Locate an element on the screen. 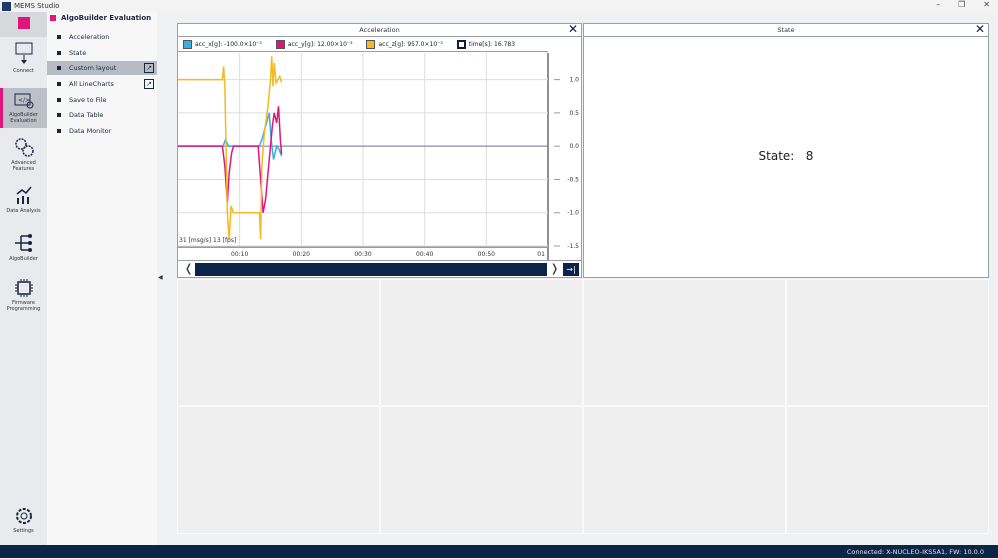  scroll-right-icon: ❭ is located at coordinates (554, 268).